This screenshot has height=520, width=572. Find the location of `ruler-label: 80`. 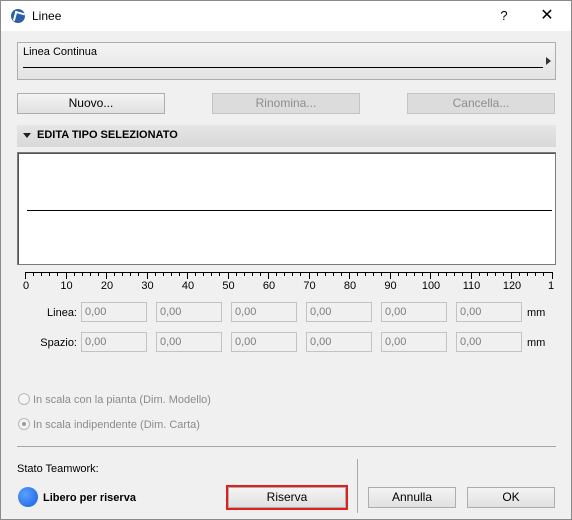

ruler-label: 80 is located at coordinates (350, 286).